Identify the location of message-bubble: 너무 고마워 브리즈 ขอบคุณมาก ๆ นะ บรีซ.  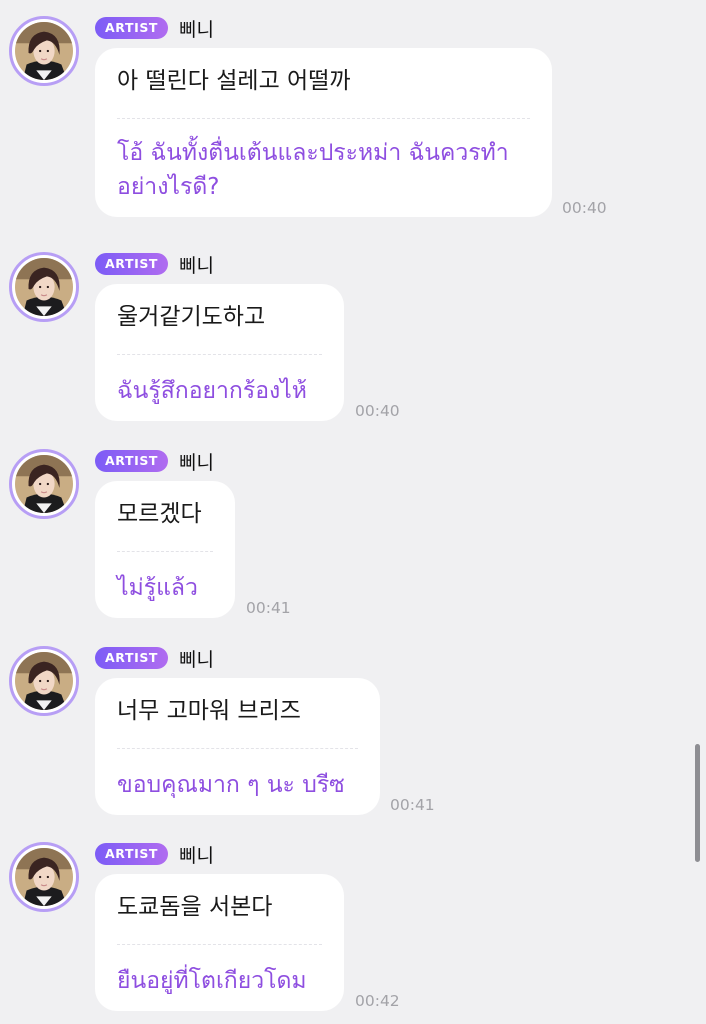
(237, 746).